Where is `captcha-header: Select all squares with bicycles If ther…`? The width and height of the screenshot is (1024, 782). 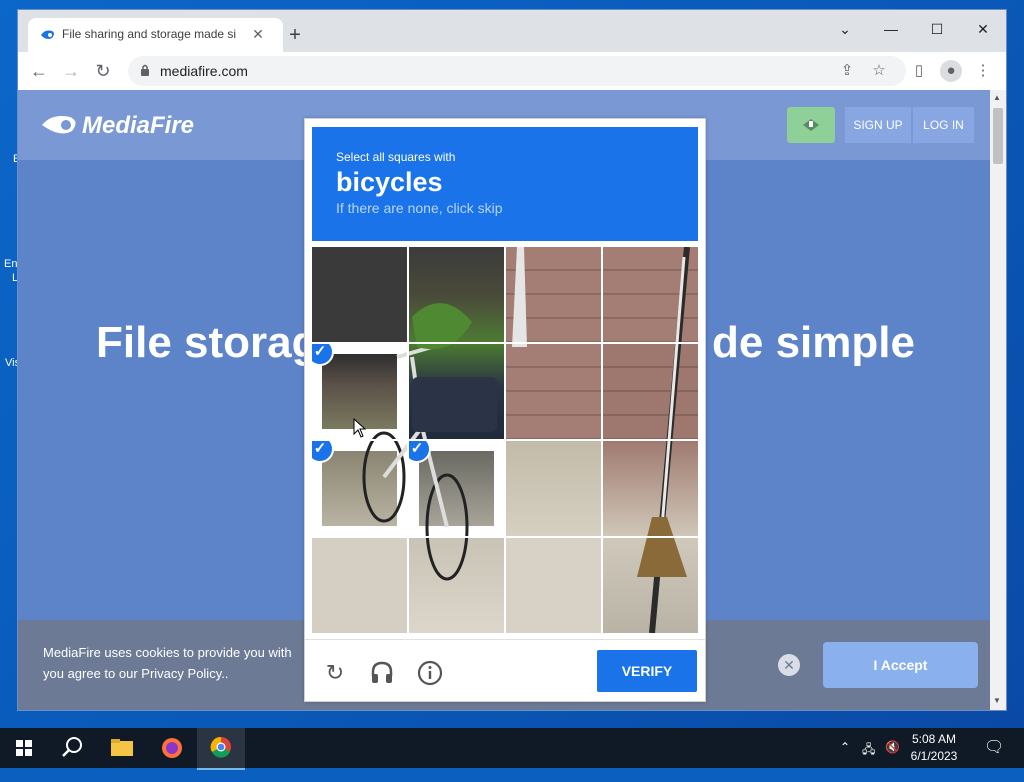
captcha-header: Select all squares with bicycles If ther… is located at coordinates (505, 184).